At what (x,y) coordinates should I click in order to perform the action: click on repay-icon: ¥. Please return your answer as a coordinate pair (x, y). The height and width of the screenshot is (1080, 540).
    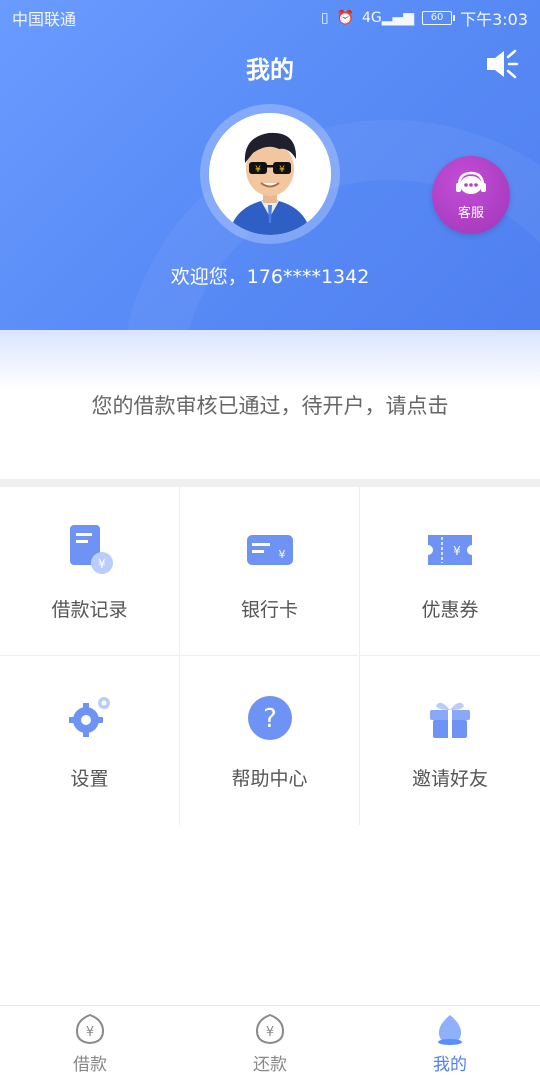
    Looking at the image, I should click on (270, 1028).